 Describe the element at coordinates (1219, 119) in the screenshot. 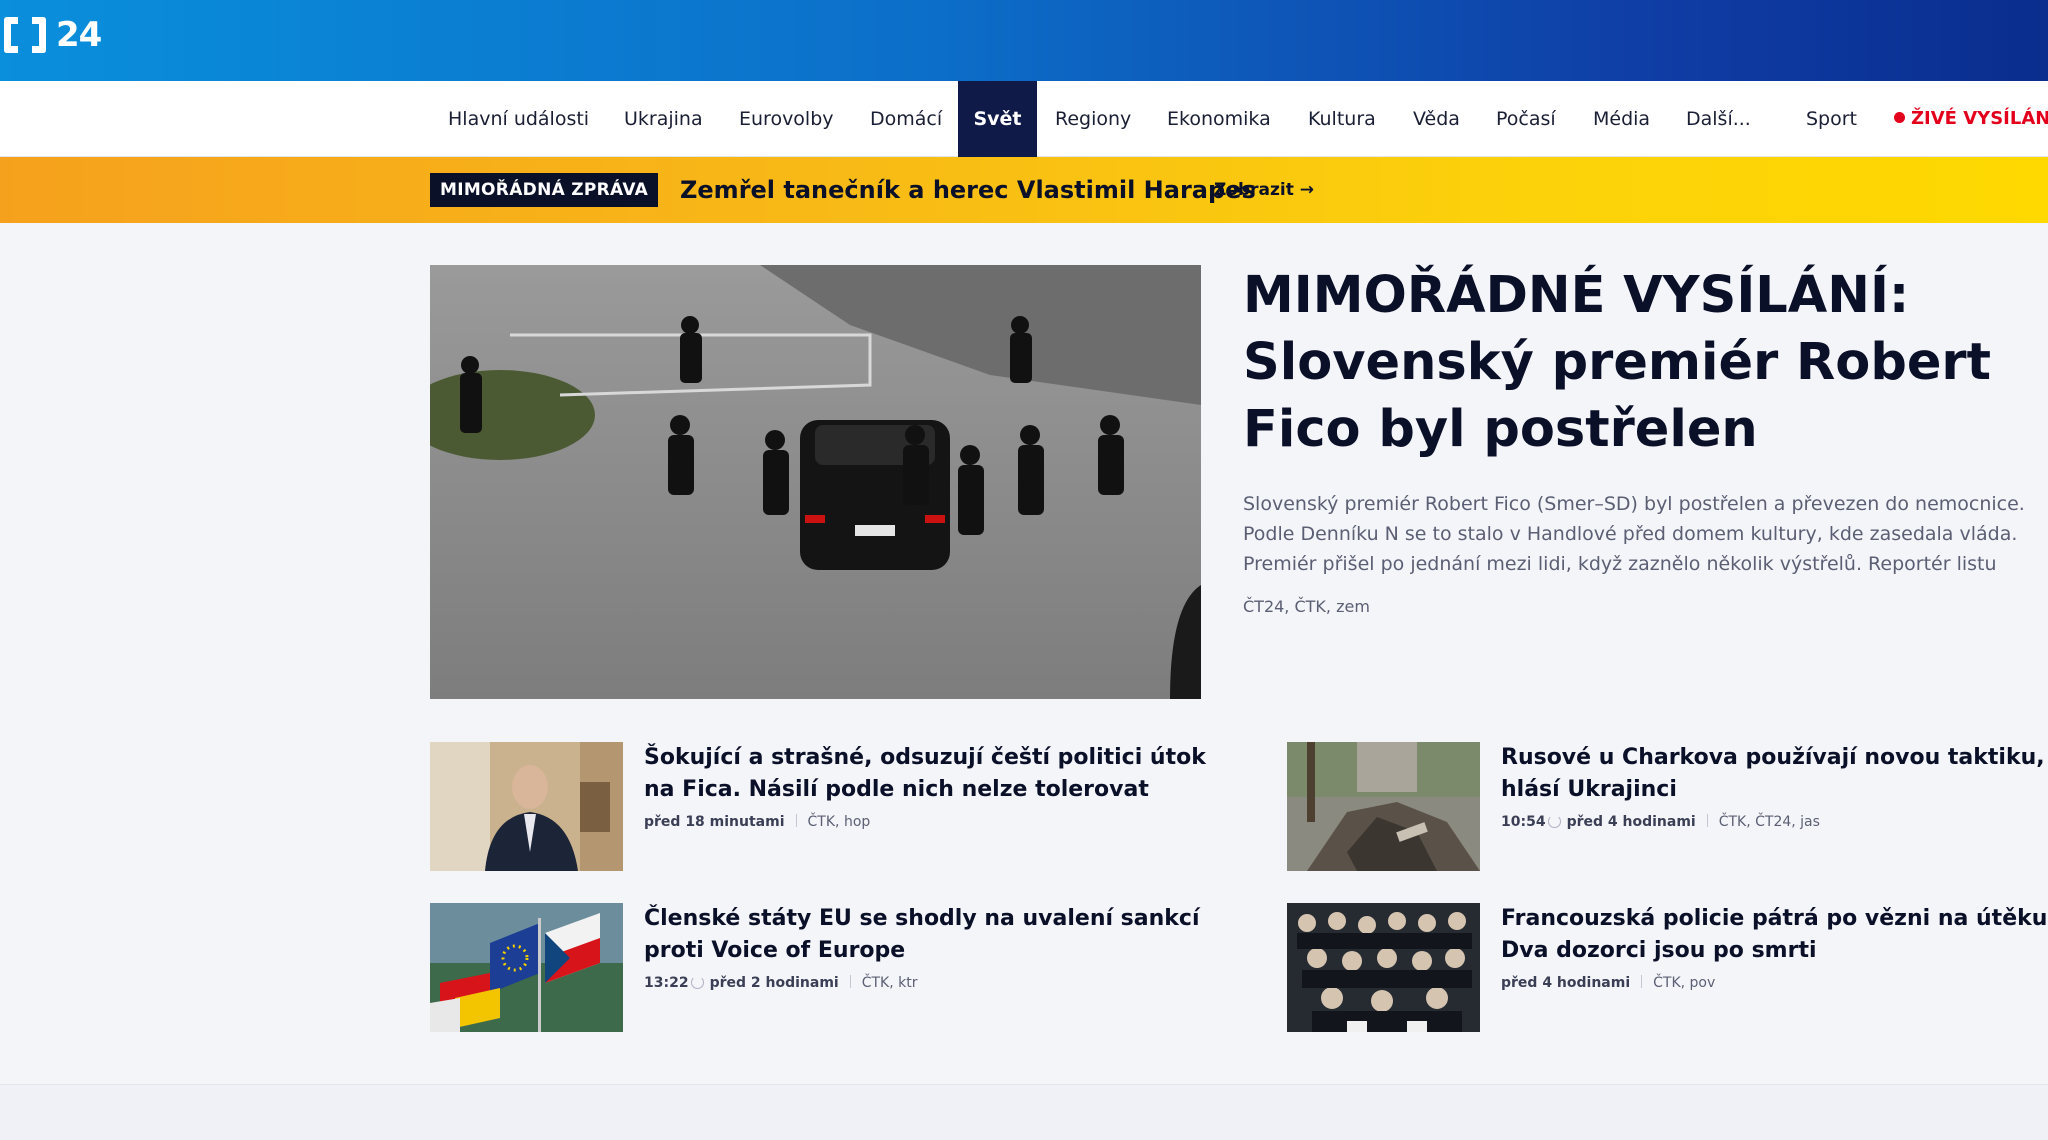

I see `nav-item-ekonomika: Ekonomika` at that location.